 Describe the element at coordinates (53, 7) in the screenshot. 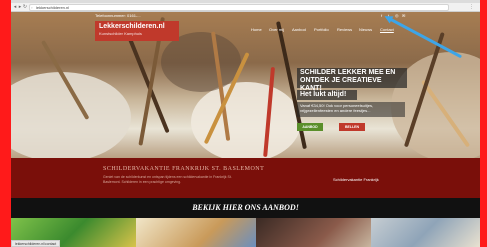

I see `url-text: lekkerschilderen.nl` at that location.